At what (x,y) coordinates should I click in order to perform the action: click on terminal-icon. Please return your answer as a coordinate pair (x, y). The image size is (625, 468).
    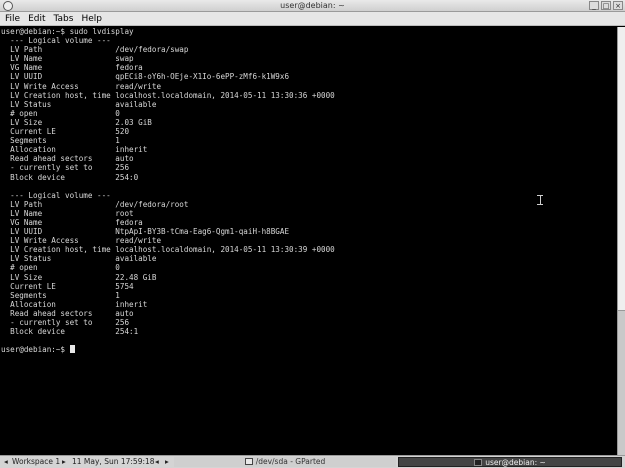
    Looking at the image, I should click on (478, 462).